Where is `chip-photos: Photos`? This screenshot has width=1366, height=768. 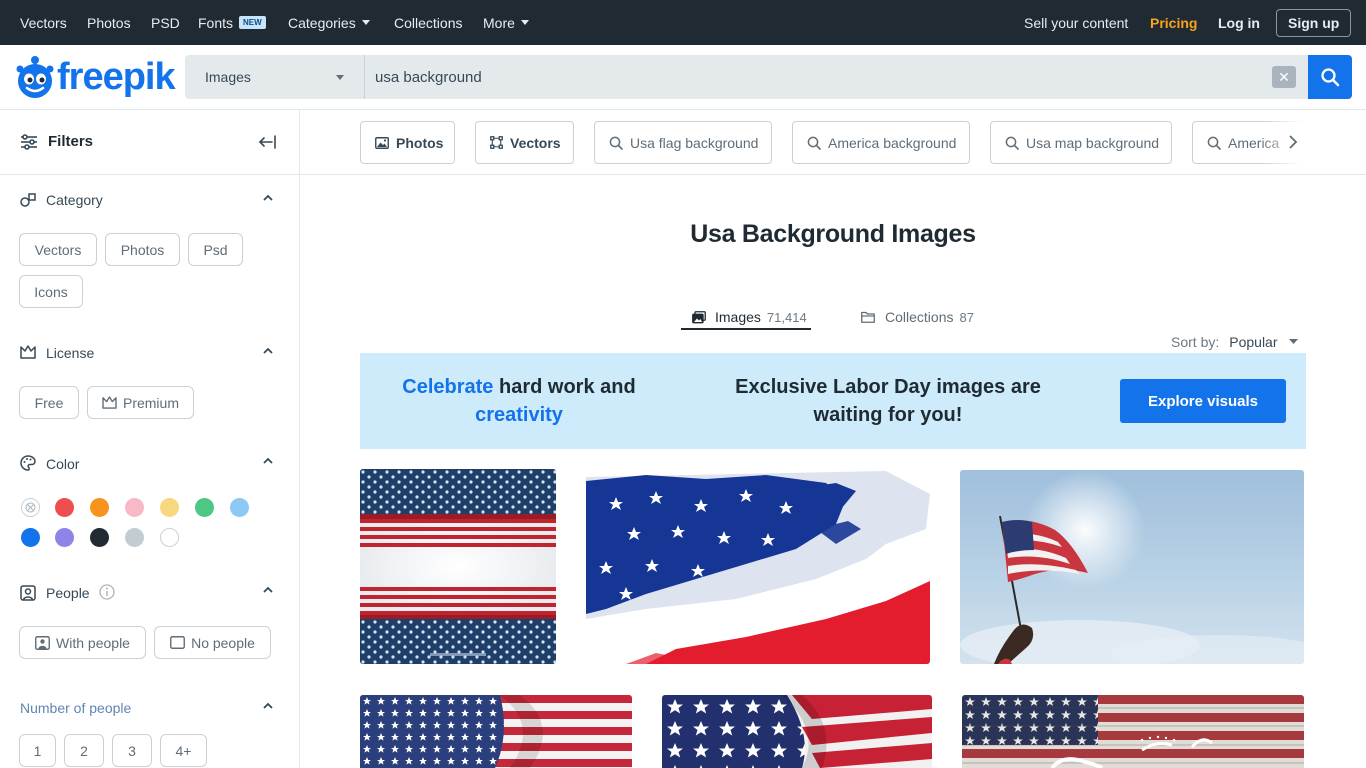 chip-photos: Photos is located at coordinates (407, 142).